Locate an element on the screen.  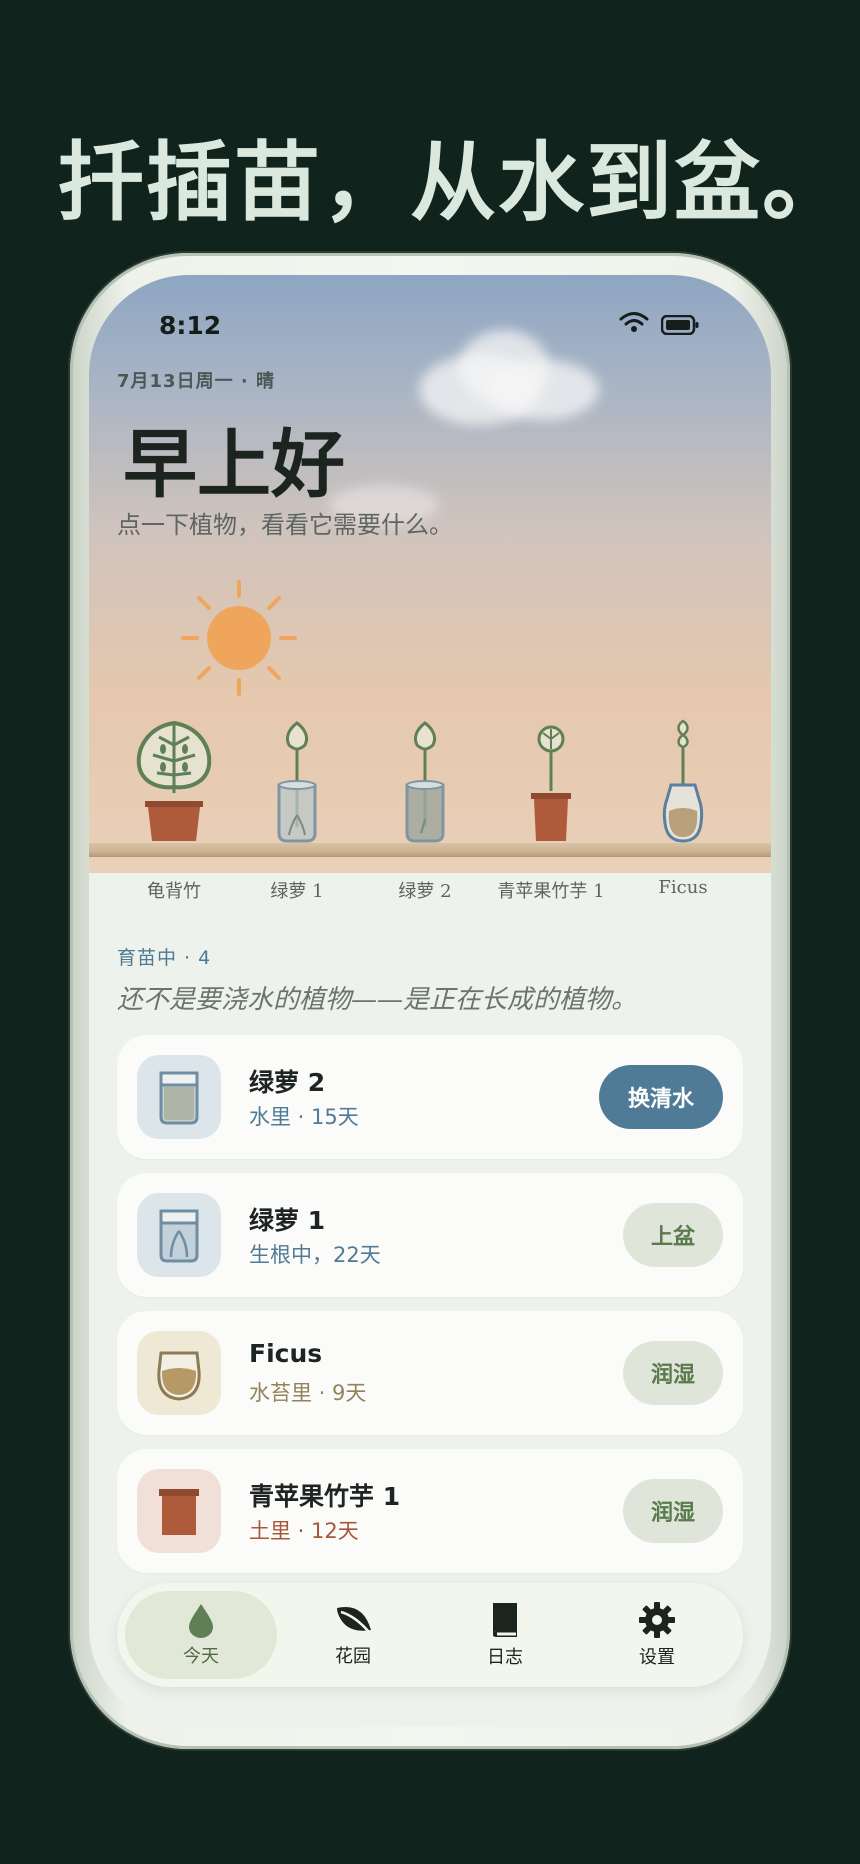
book-icon is located at coordinates (505, 1620).